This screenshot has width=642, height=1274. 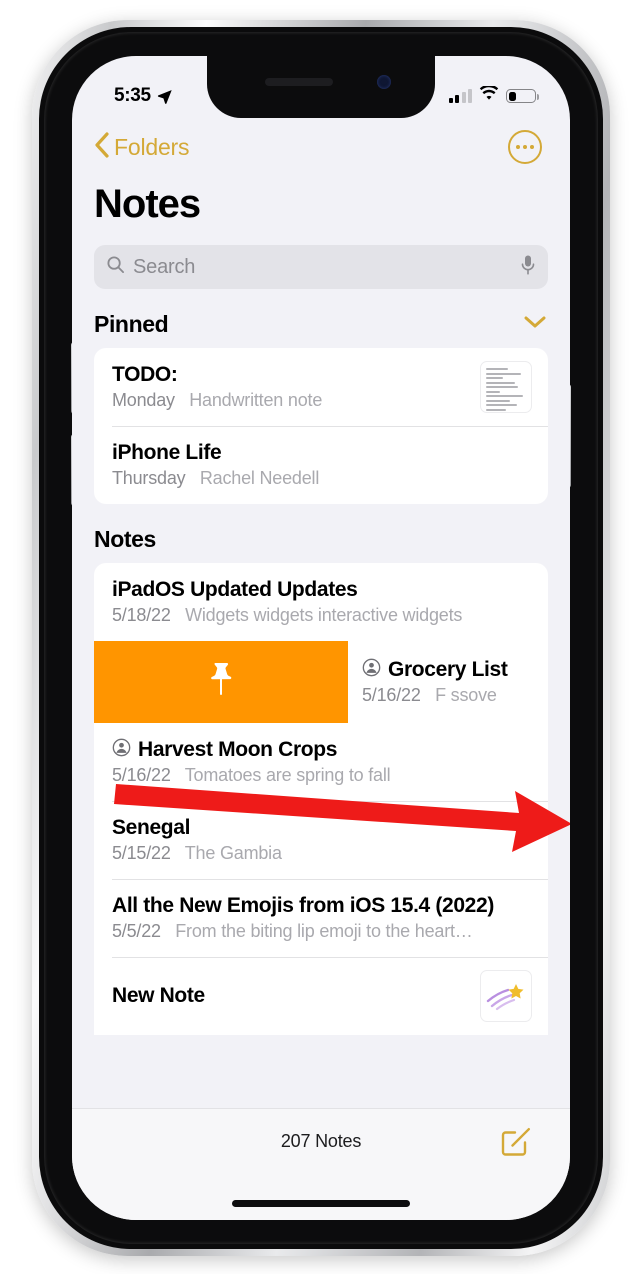 What do you see at coordinates (322, 478) in the screenshot?
I see `note-subtitle: Thursday Rachel Needell` at bounding box center [322, 478].